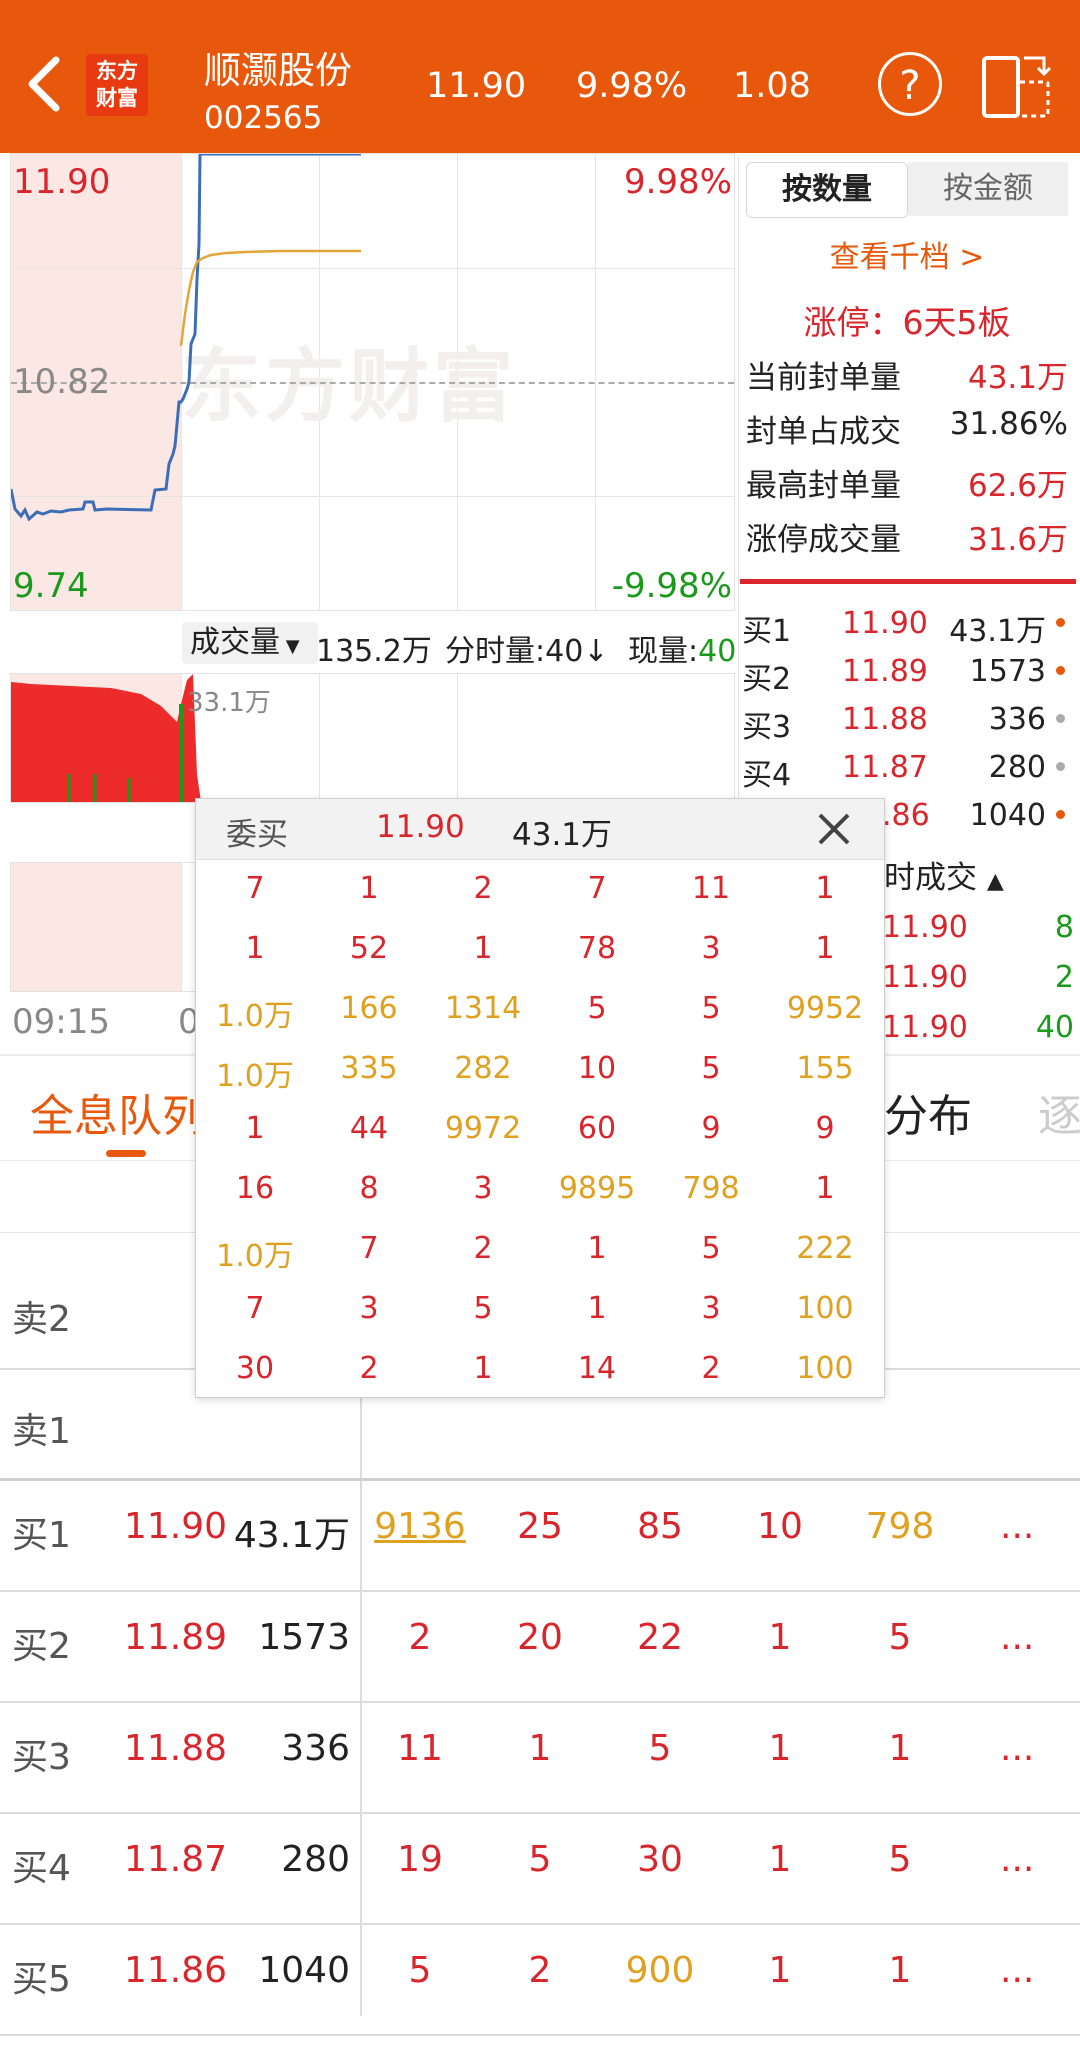  What do you see at coordinates (1064, 927) in the screenshot?
I see `trade-volume: 8` at bounding box center [1064, 927].